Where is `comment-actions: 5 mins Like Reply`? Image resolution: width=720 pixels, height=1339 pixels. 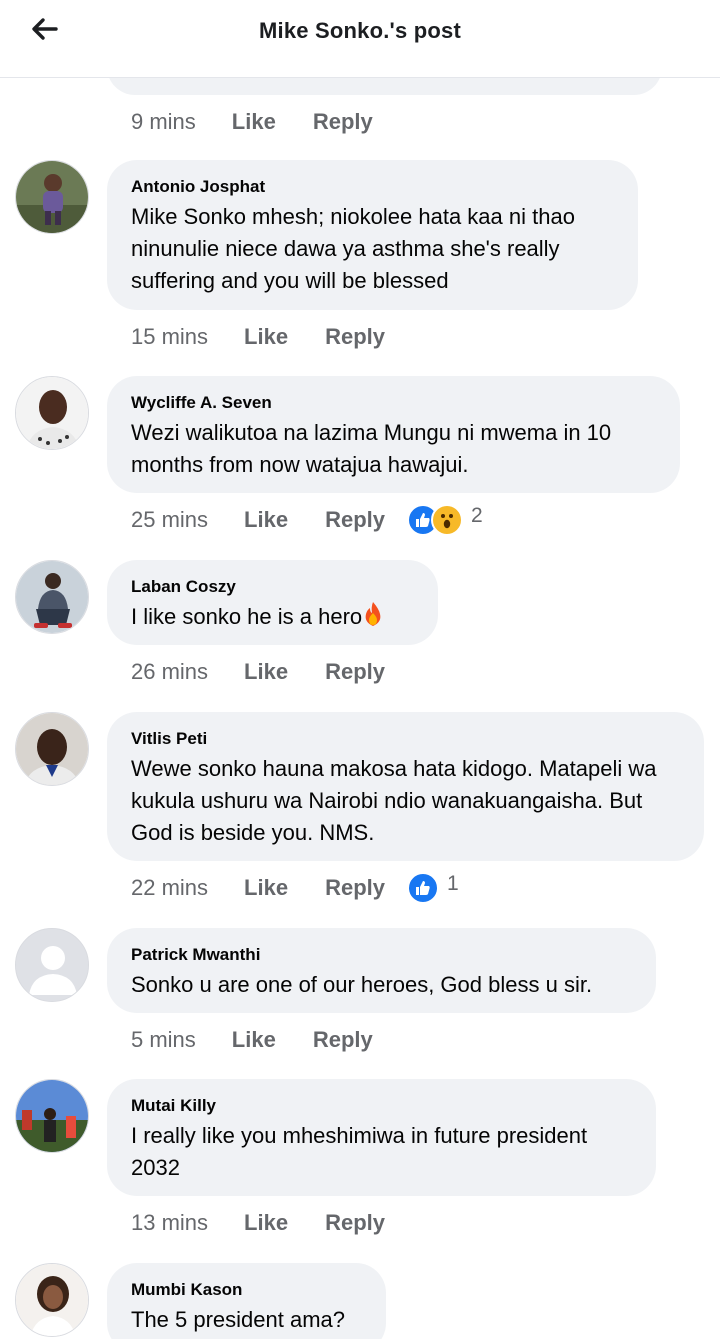
comment-actions: 5 mins Like Reply is located at coordinates (252, 1040).